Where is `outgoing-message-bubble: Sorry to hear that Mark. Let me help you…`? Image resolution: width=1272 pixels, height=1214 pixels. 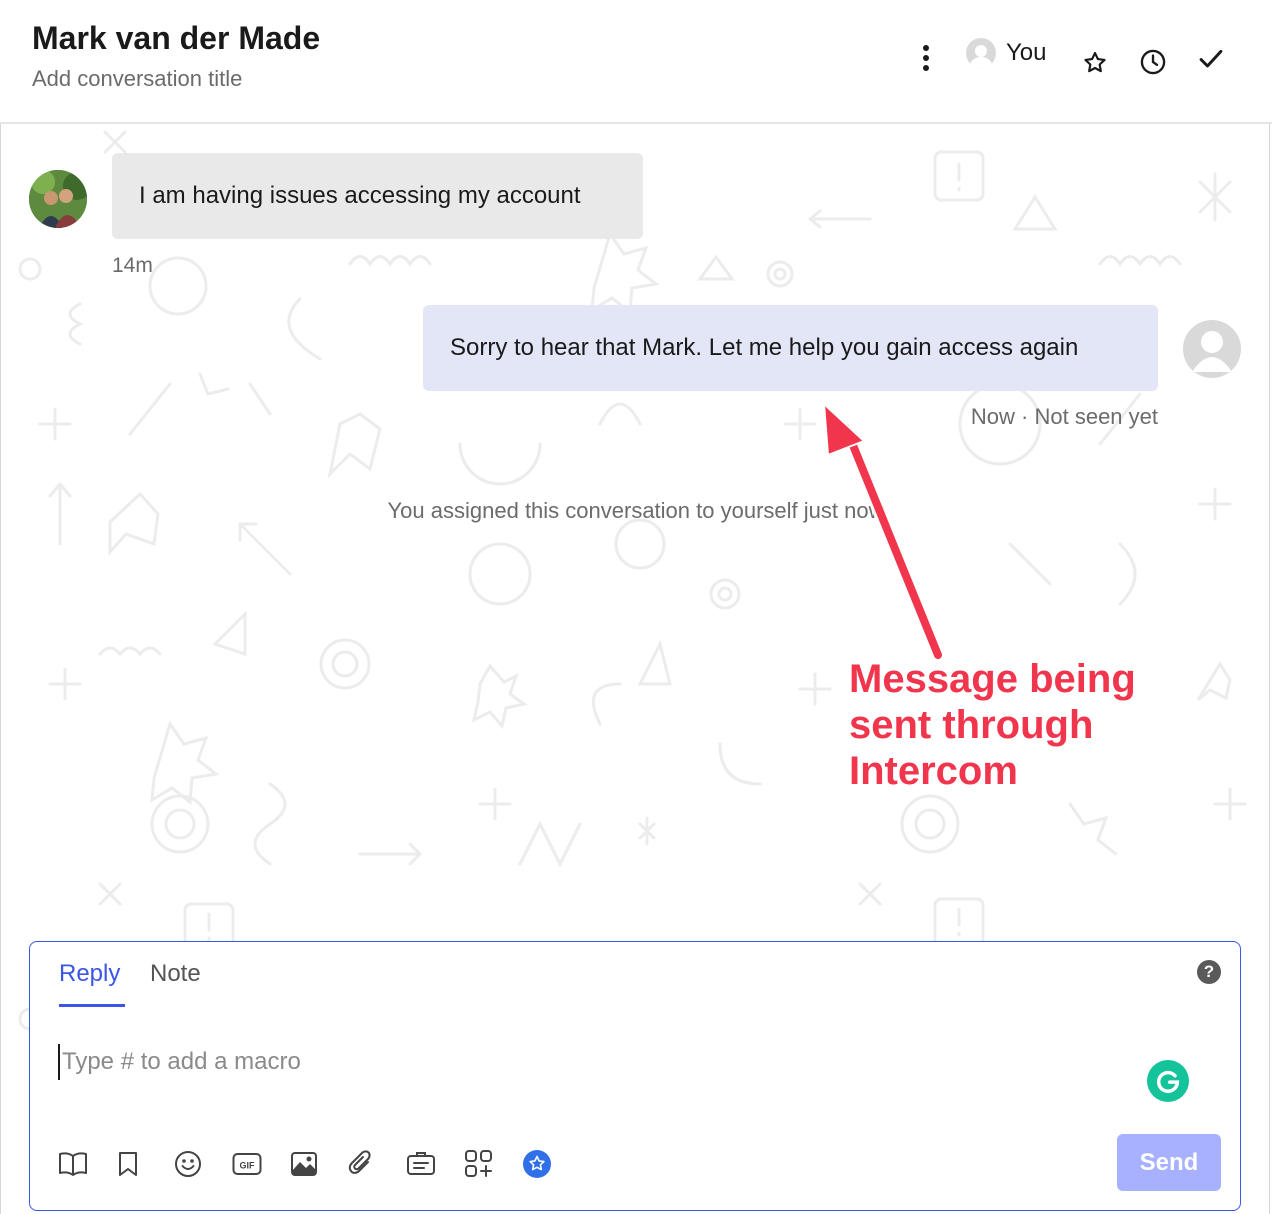
outgoing-message-bubble: Sorry to hear that Mark. Let me help you… is located at coordinates (790, 348).